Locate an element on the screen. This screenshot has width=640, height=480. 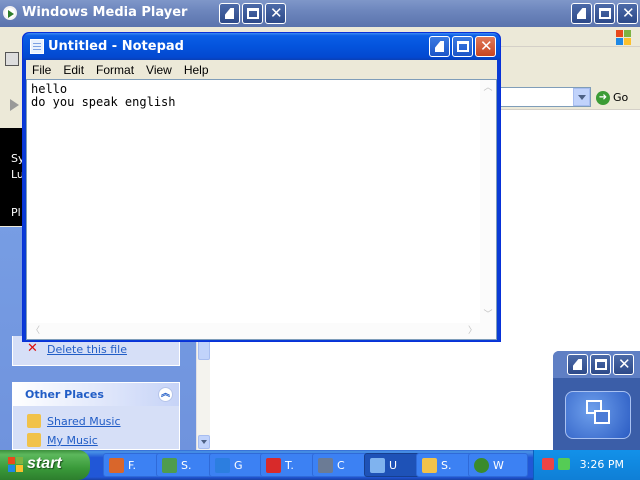
heart-icon is located at coordinates (273, 465).